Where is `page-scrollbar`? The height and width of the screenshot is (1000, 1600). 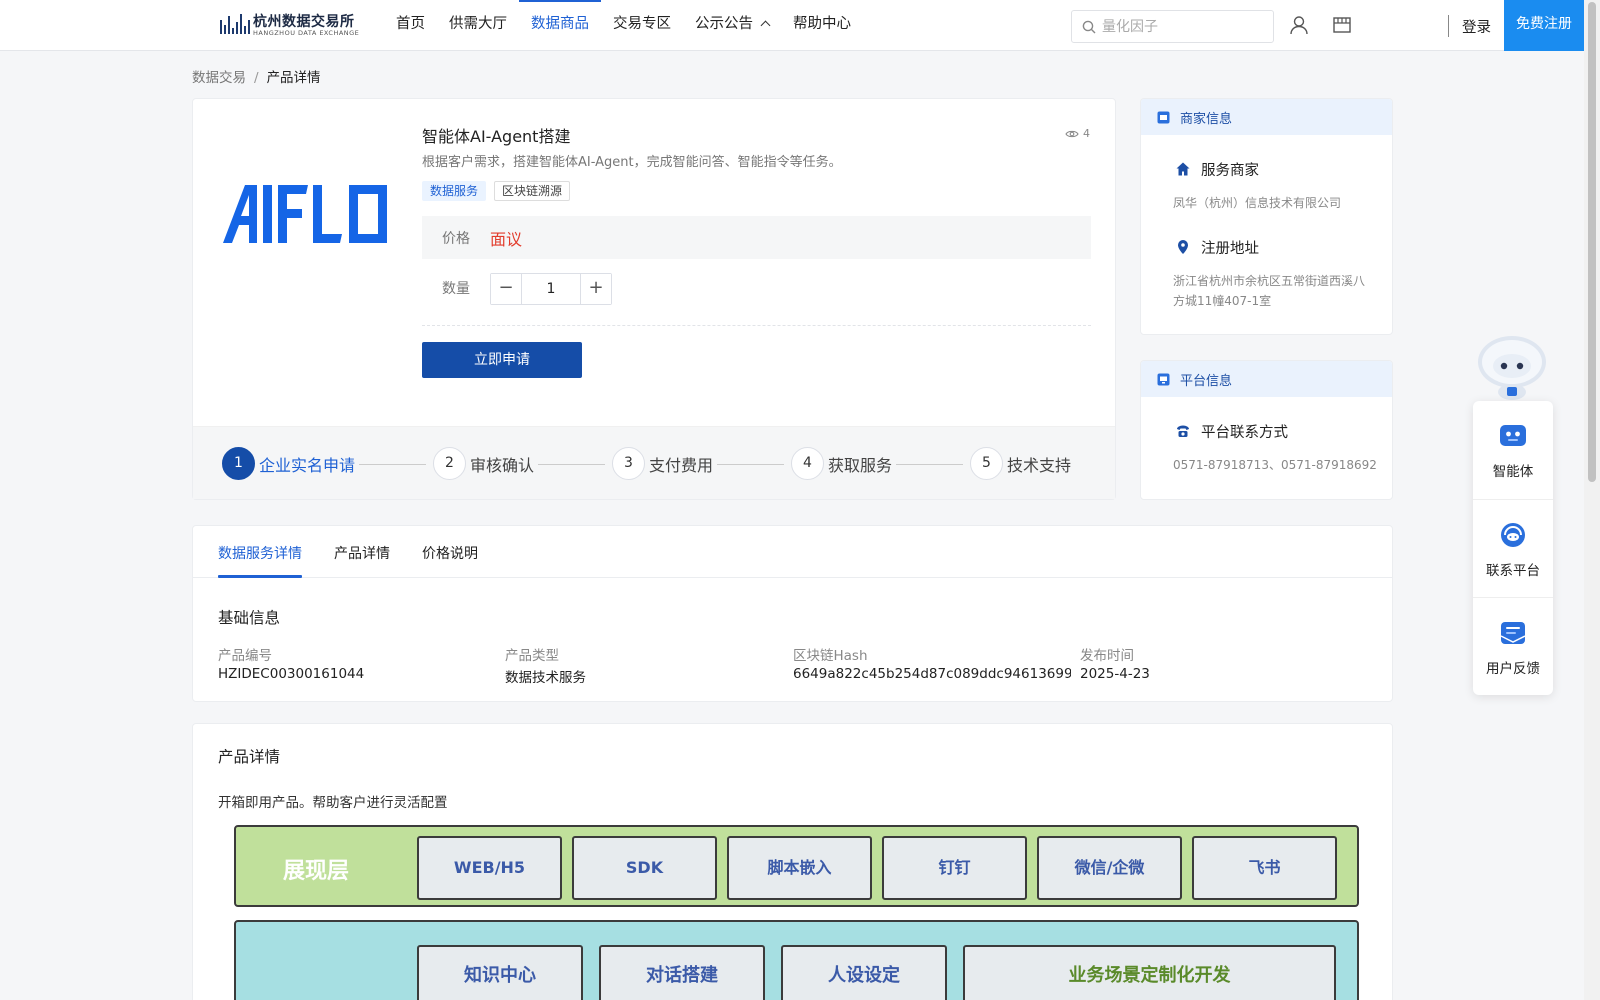
page-scrollbar is located at coordinates (1592, 500).